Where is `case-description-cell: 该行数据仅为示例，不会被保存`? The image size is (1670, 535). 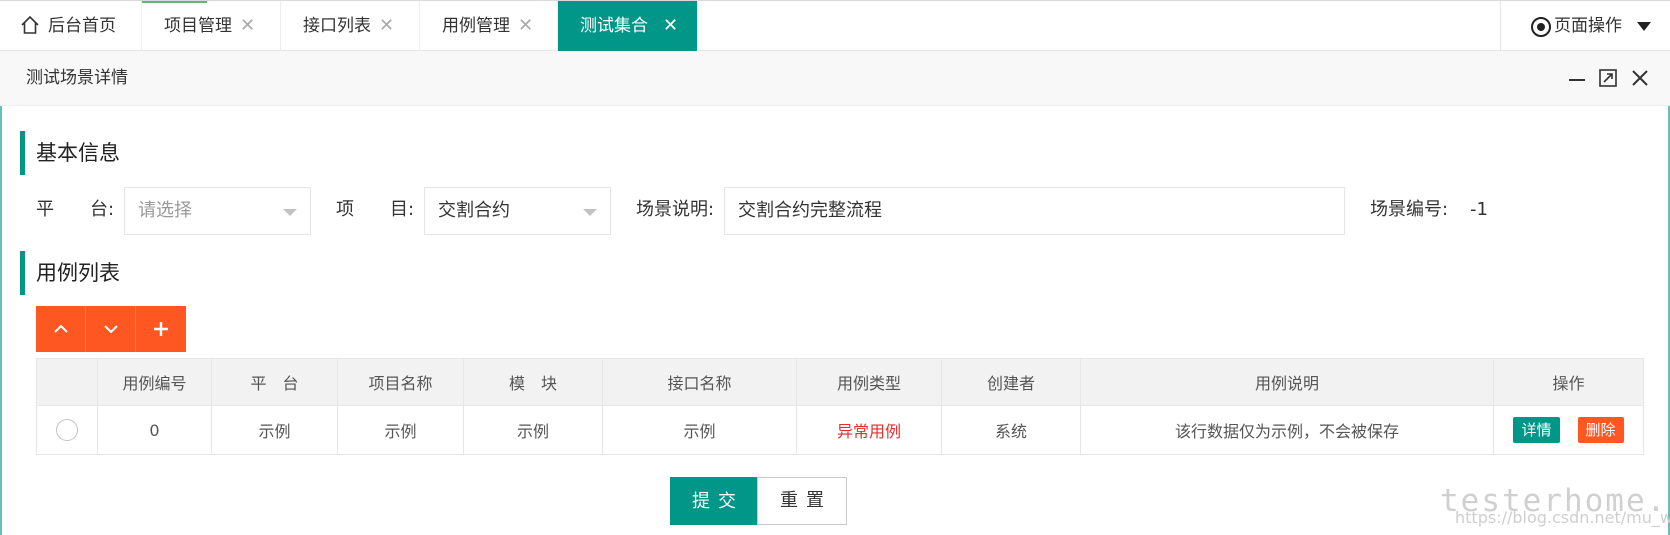
case-description-cell: 该行数据仅为示例，不会被保存 is located at coordinates (1287, 430).